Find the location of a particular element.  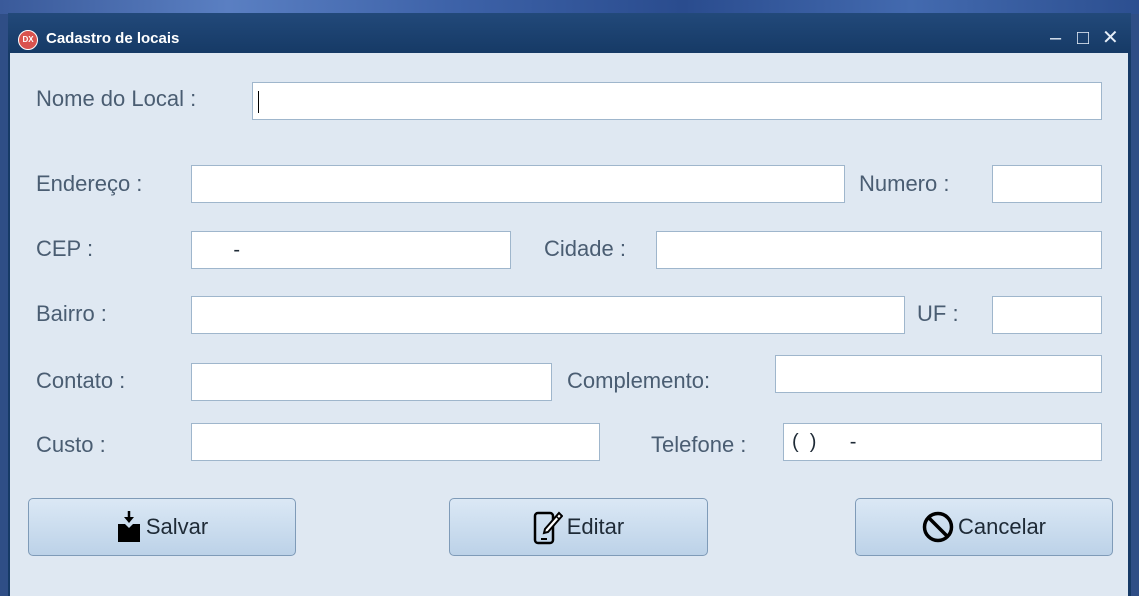

title-bar: DX Cadastro de locais – □ ✕ is located at coordinates (569, 33).